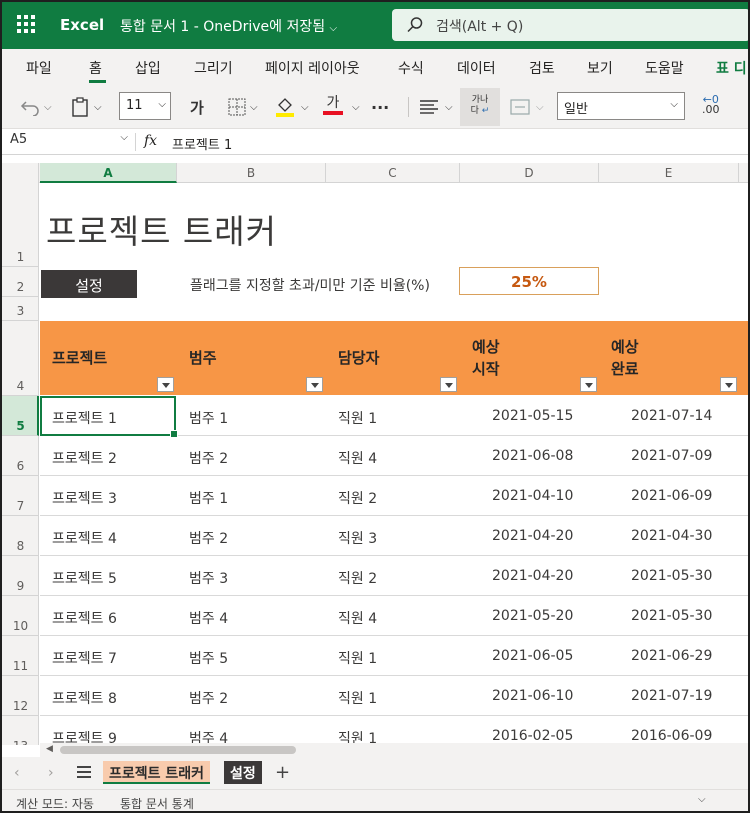  What do you see at coordinates (310, 285) in the screenshot?
I see `flag-threshold-label: 플래그를 지정할 초과/미만 기준 비율(%)` at bounding box center [310, 285].